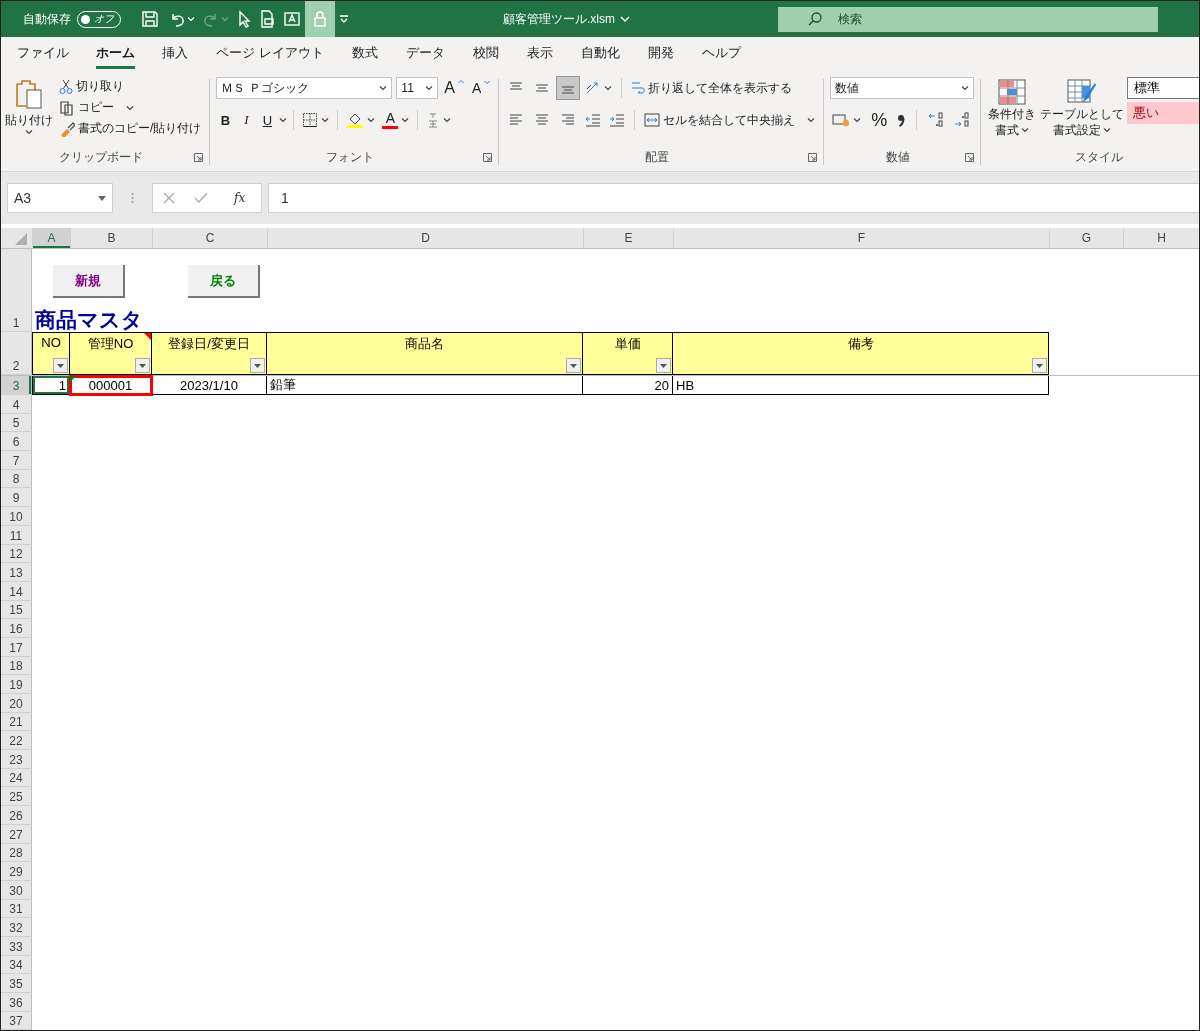 This screenshot has height=1031, width=1200. I want to click on row-header: 20, so click(16, 703).